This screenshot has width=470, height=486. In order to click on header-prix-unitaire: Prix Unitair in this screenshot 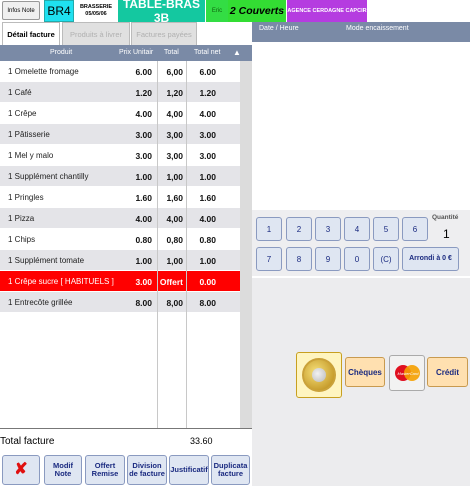, I will do `click(136, 52)`.